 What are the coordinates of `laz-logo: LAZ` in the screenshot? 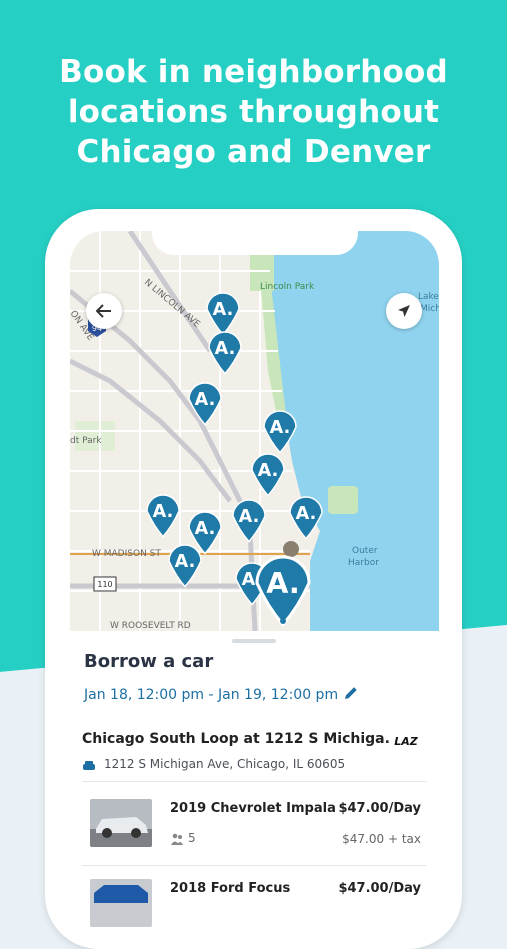 It's located at (406, 740).